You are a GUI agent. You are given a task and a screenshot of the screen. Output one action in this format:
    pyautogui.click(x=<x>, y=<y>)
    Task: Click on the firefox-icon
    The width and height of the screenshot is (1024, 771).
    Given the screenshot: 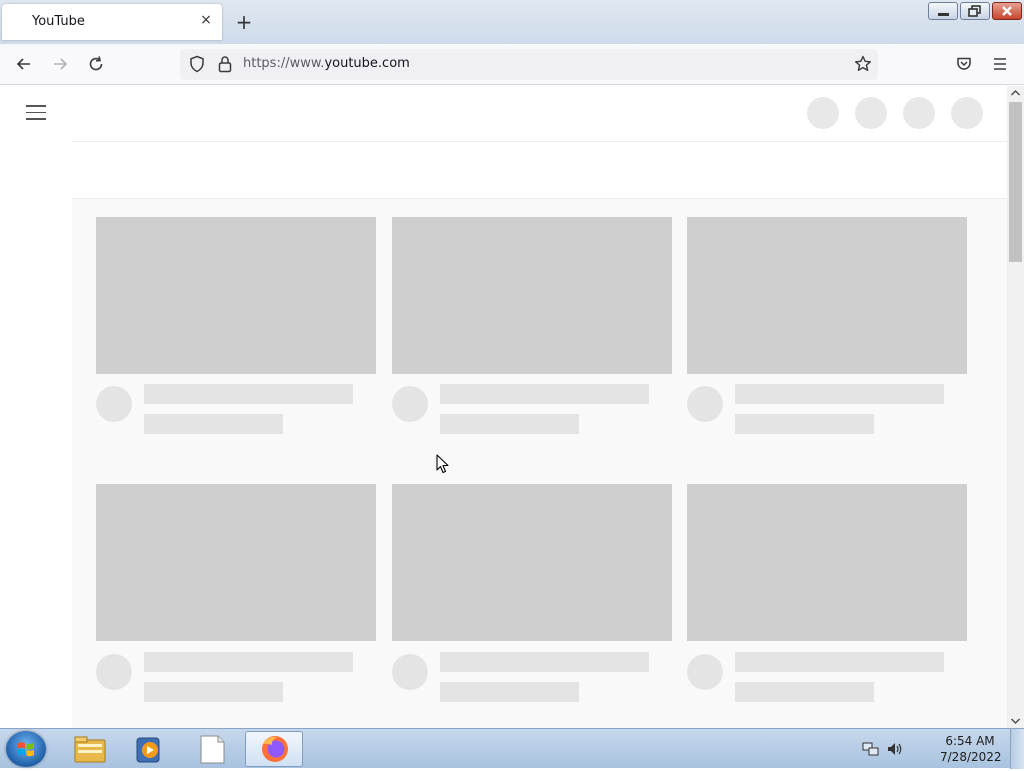 What is the action you would take?
    pyautogui.click(x=275, y=749)
    